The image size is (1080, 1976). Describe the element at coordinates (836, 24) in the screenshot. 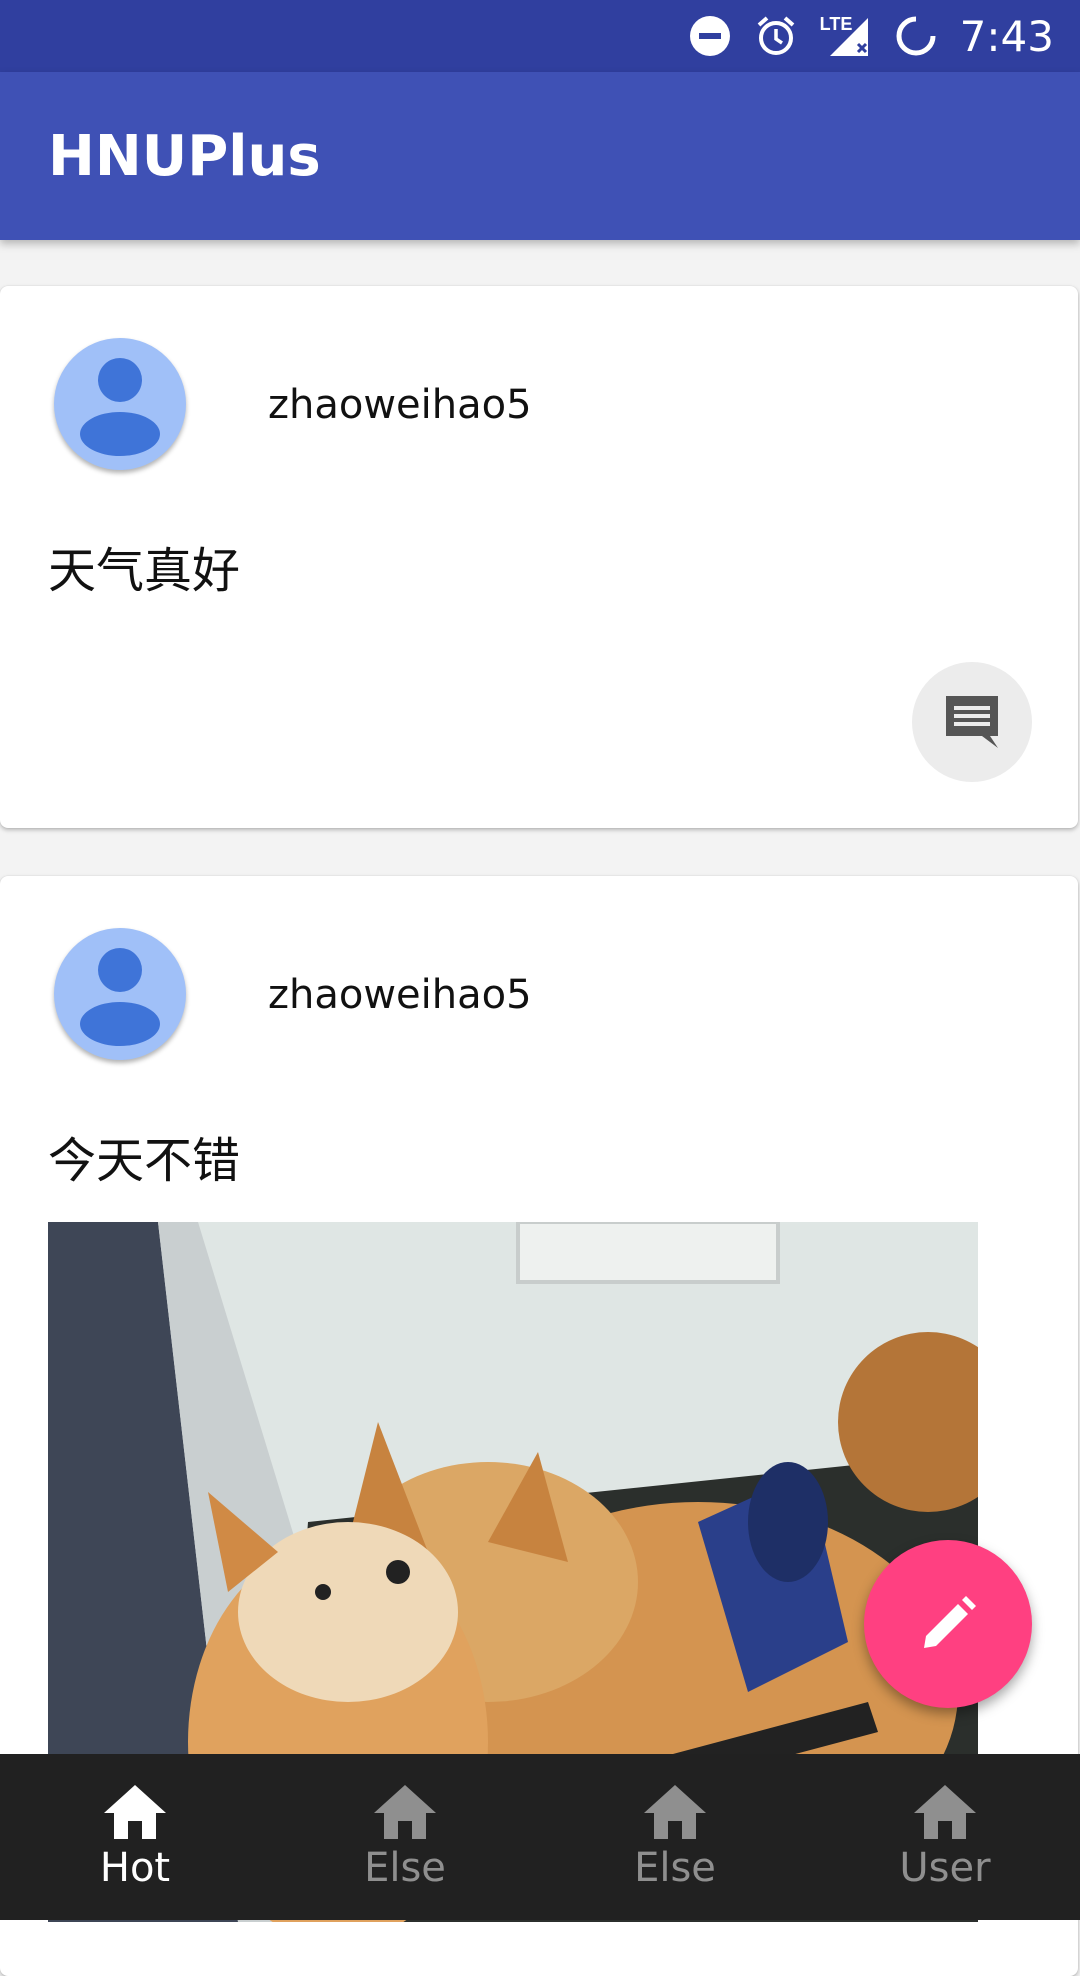

I see `network-type-label: LTE` at that location.